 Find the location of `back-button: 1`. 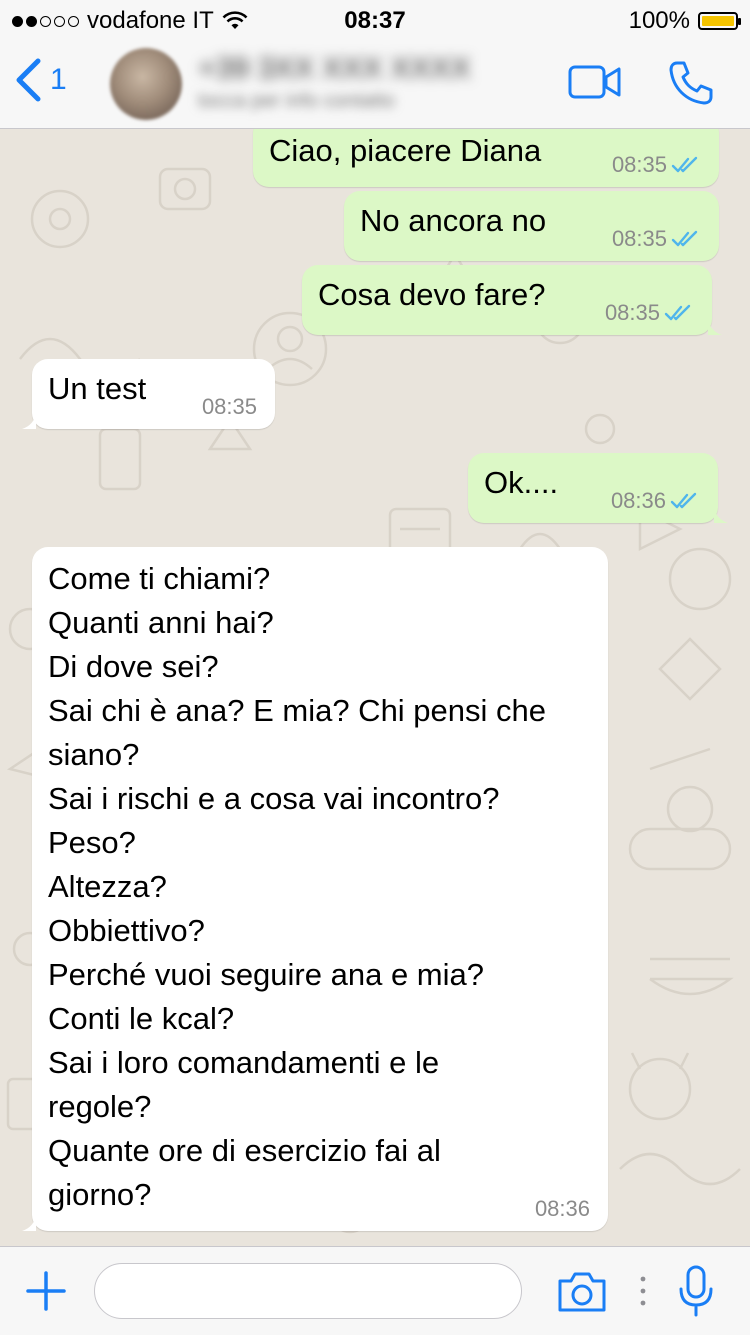

back-button: 1 is located at coordinates (40, 80).